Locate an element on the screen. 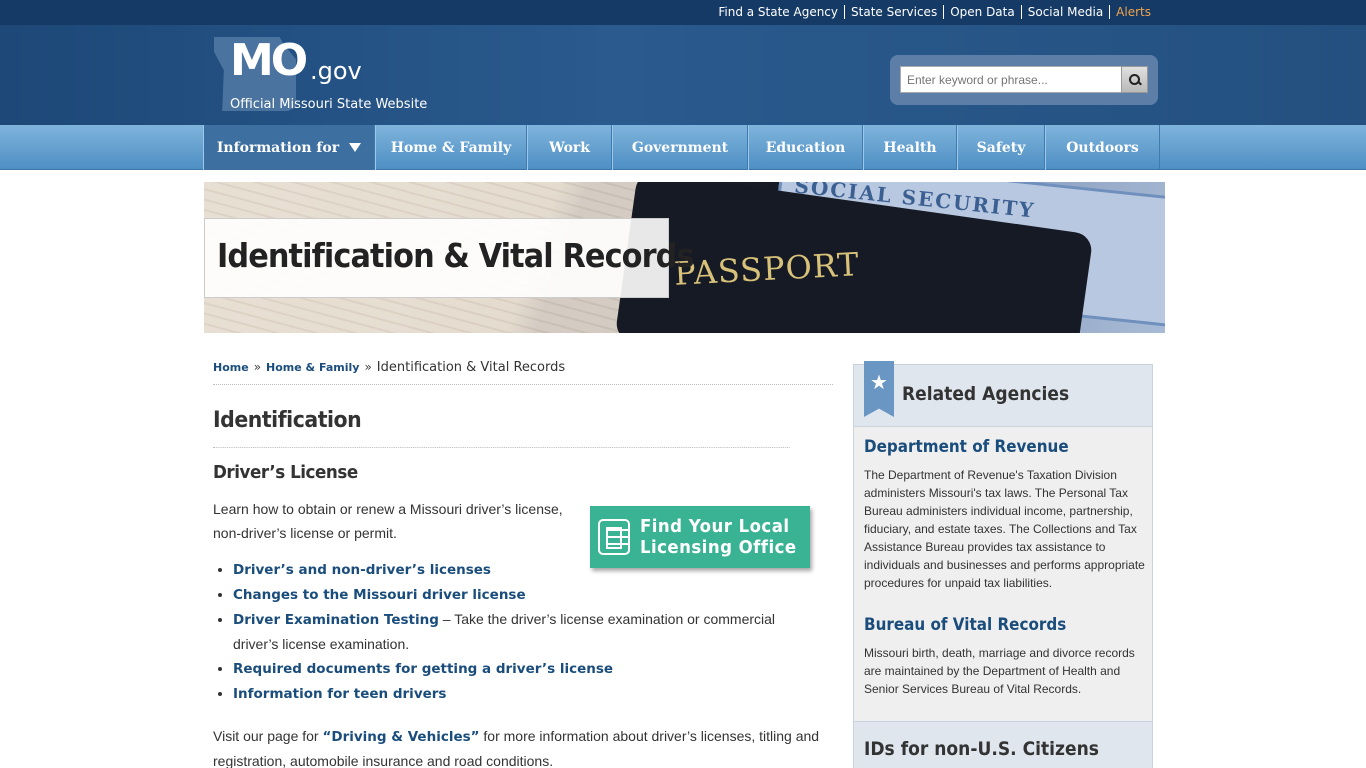 This screenshot has height=768, width=1366. caret-down-icon is located at coordinates (355, 147).